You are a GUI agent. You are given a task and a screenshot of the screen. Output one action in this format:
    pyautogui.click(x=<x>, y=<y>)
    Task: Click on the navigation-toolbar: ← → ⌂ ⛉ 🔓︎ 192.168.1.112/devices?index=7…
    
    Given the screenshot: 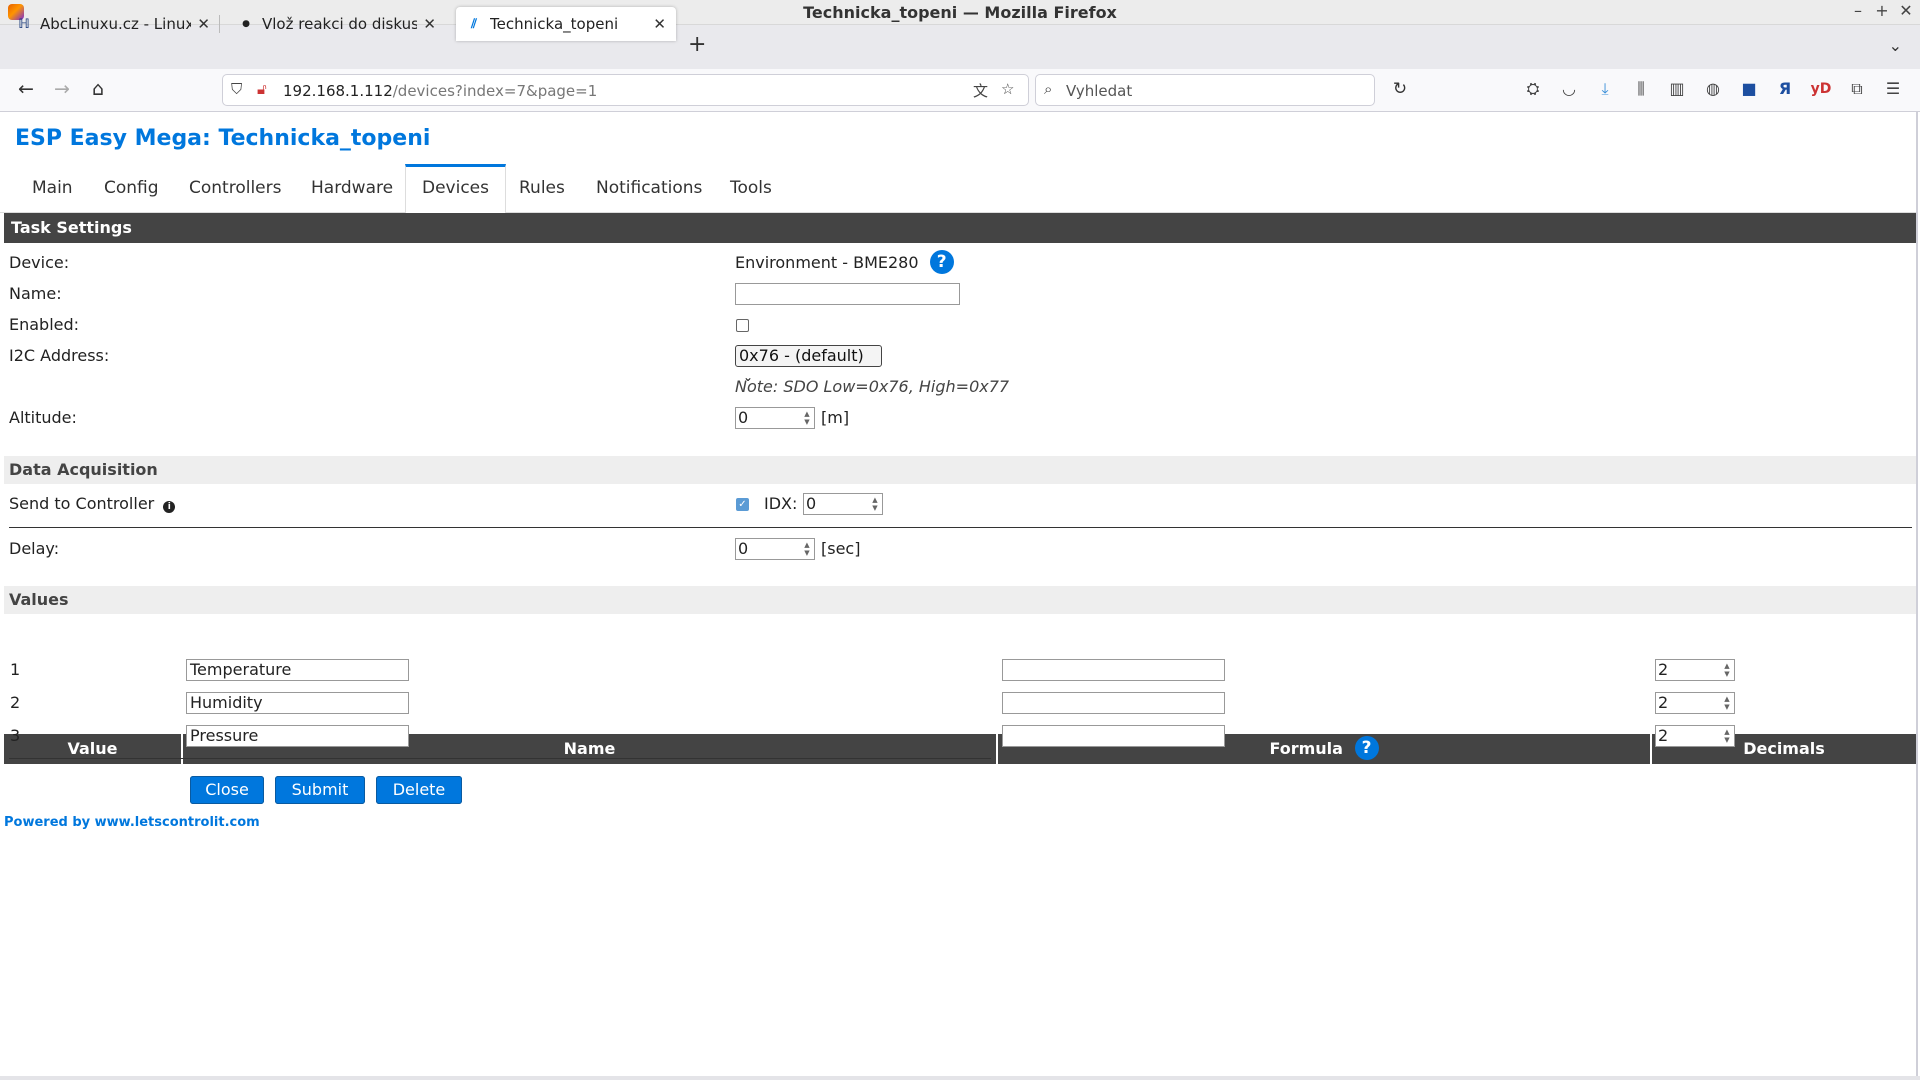 What is the action you would take?
    pyautogui.click(x=960, y=90)
    